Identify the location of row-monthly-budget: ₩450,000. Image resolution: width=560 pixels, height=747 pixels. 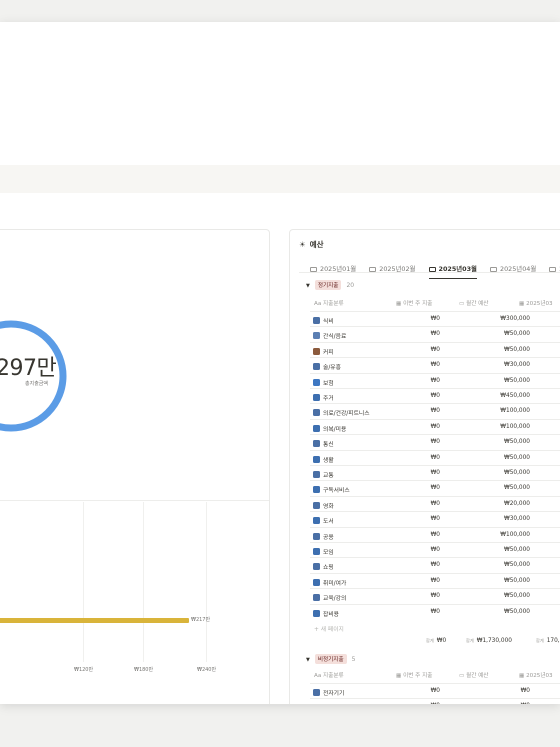
(515, 396).